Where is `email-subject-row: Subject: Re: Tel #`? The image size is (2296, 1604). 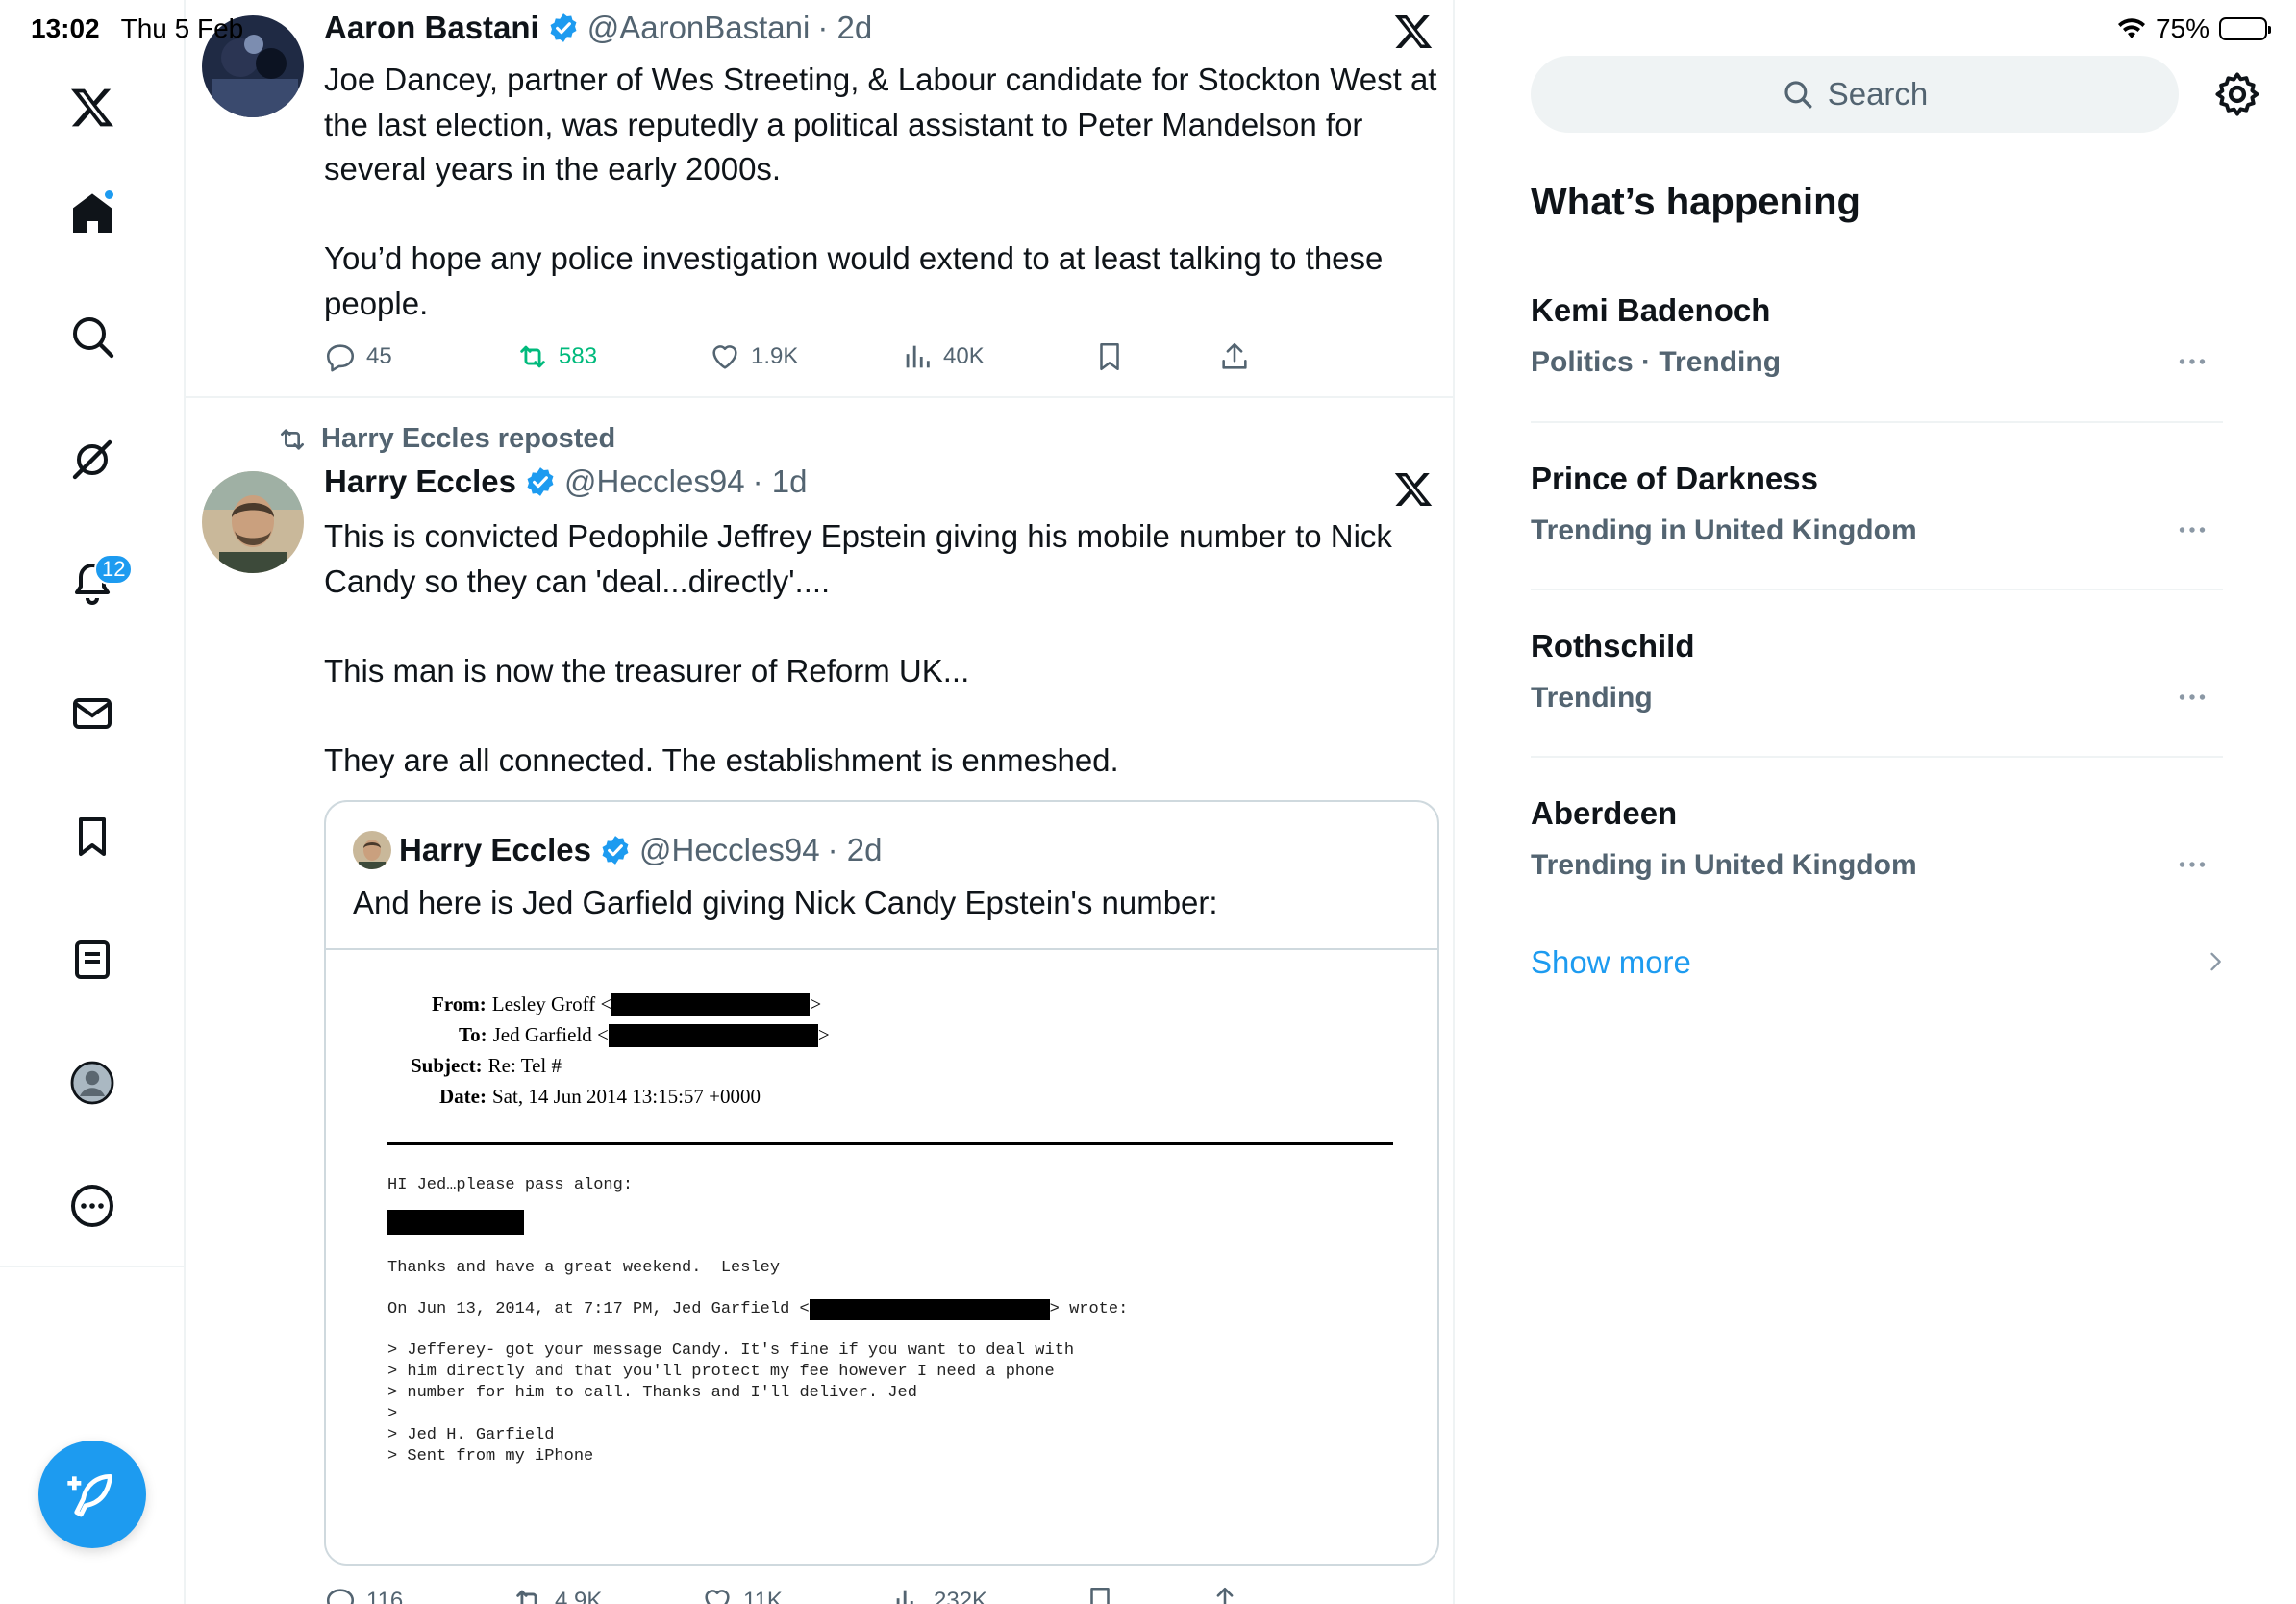
email-subject-row: Subject: Re: Tel # is located at coordinates (486, 1065).